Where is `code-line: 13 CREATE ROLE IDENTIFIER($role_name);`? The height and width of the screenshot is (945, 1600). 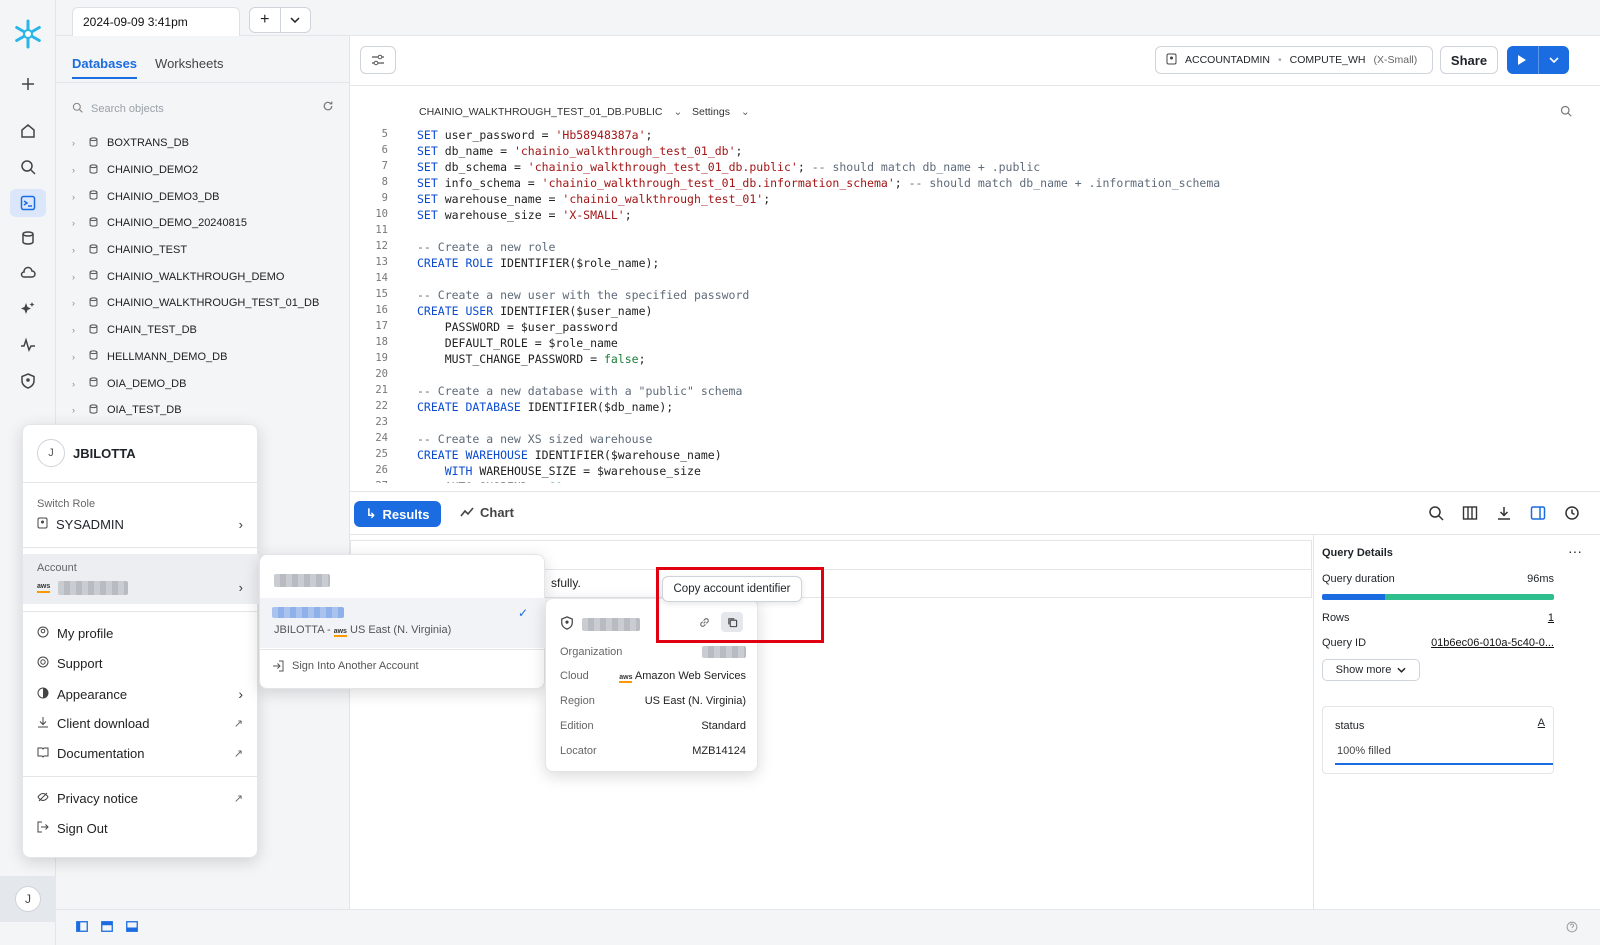 code-line: 13 CREATE ROLE IDENTIFIER($role_name); is located at coordinates (975, 264).